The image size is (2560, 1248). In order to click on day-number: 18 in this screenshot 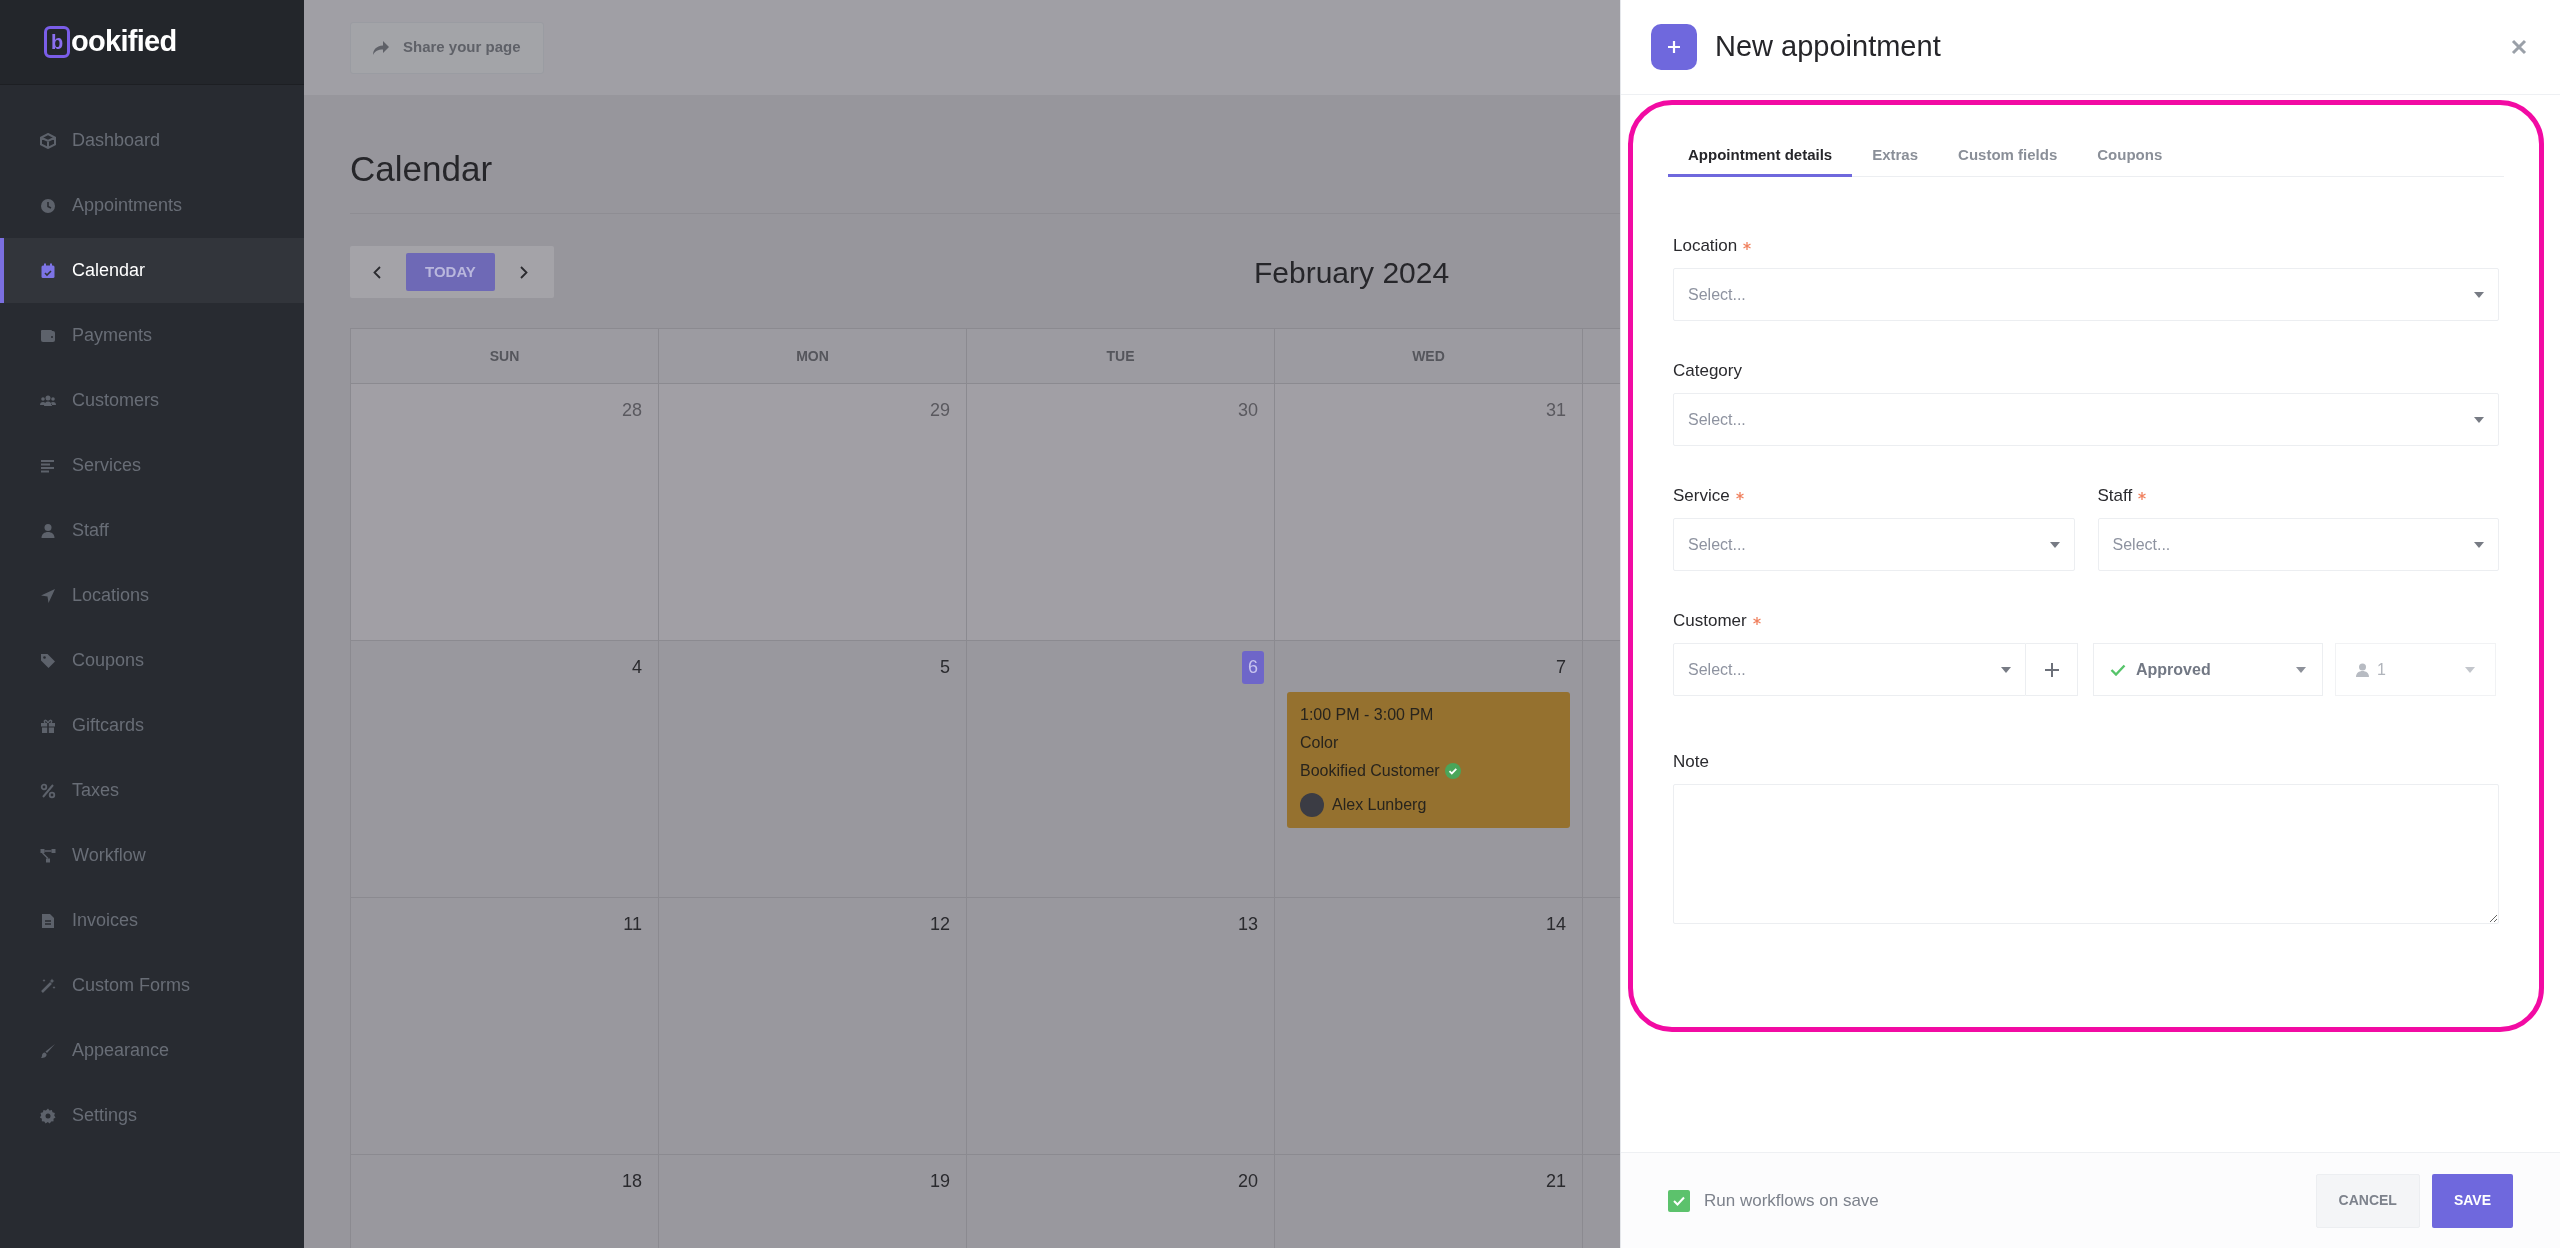, I will do `click(631, 1181)`.